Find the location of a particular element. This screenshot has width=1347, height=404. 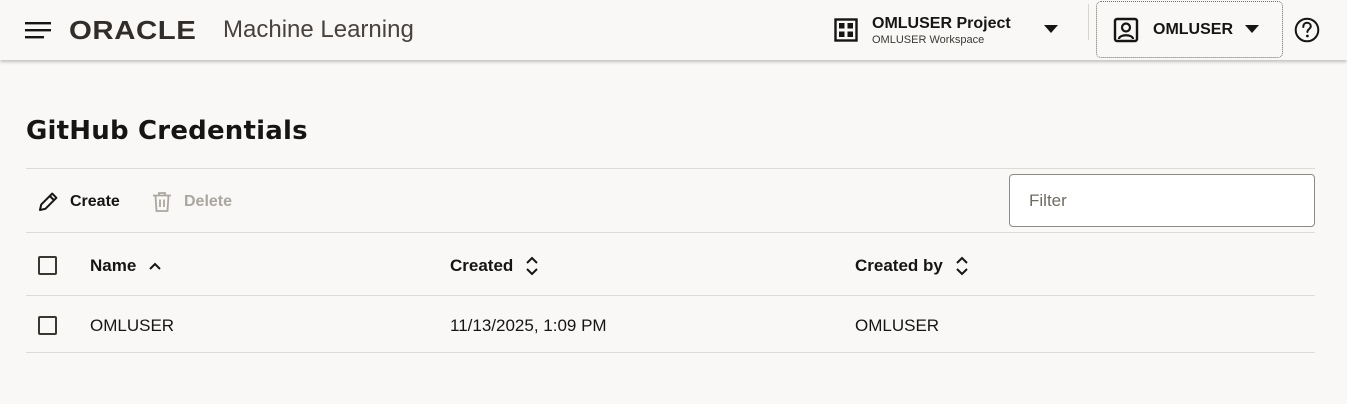

user-menu-button: OMLUSER is located at coordinates (1189, 29).